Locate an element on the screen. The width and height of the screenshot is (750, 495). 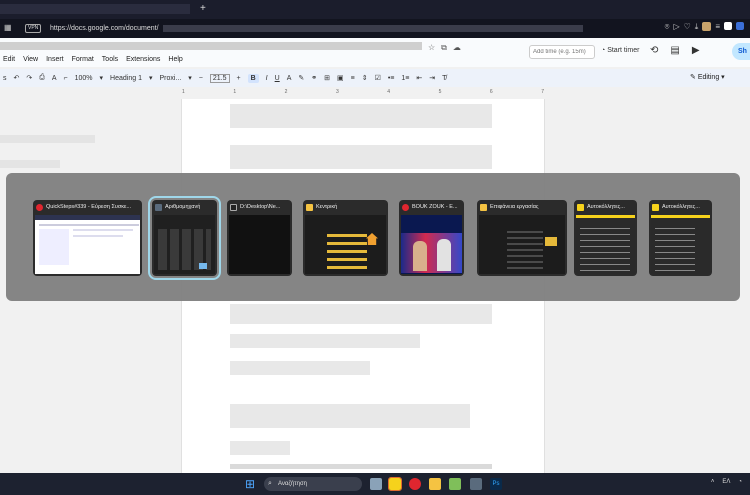
thumb-person is located at coordinates (444, 255).